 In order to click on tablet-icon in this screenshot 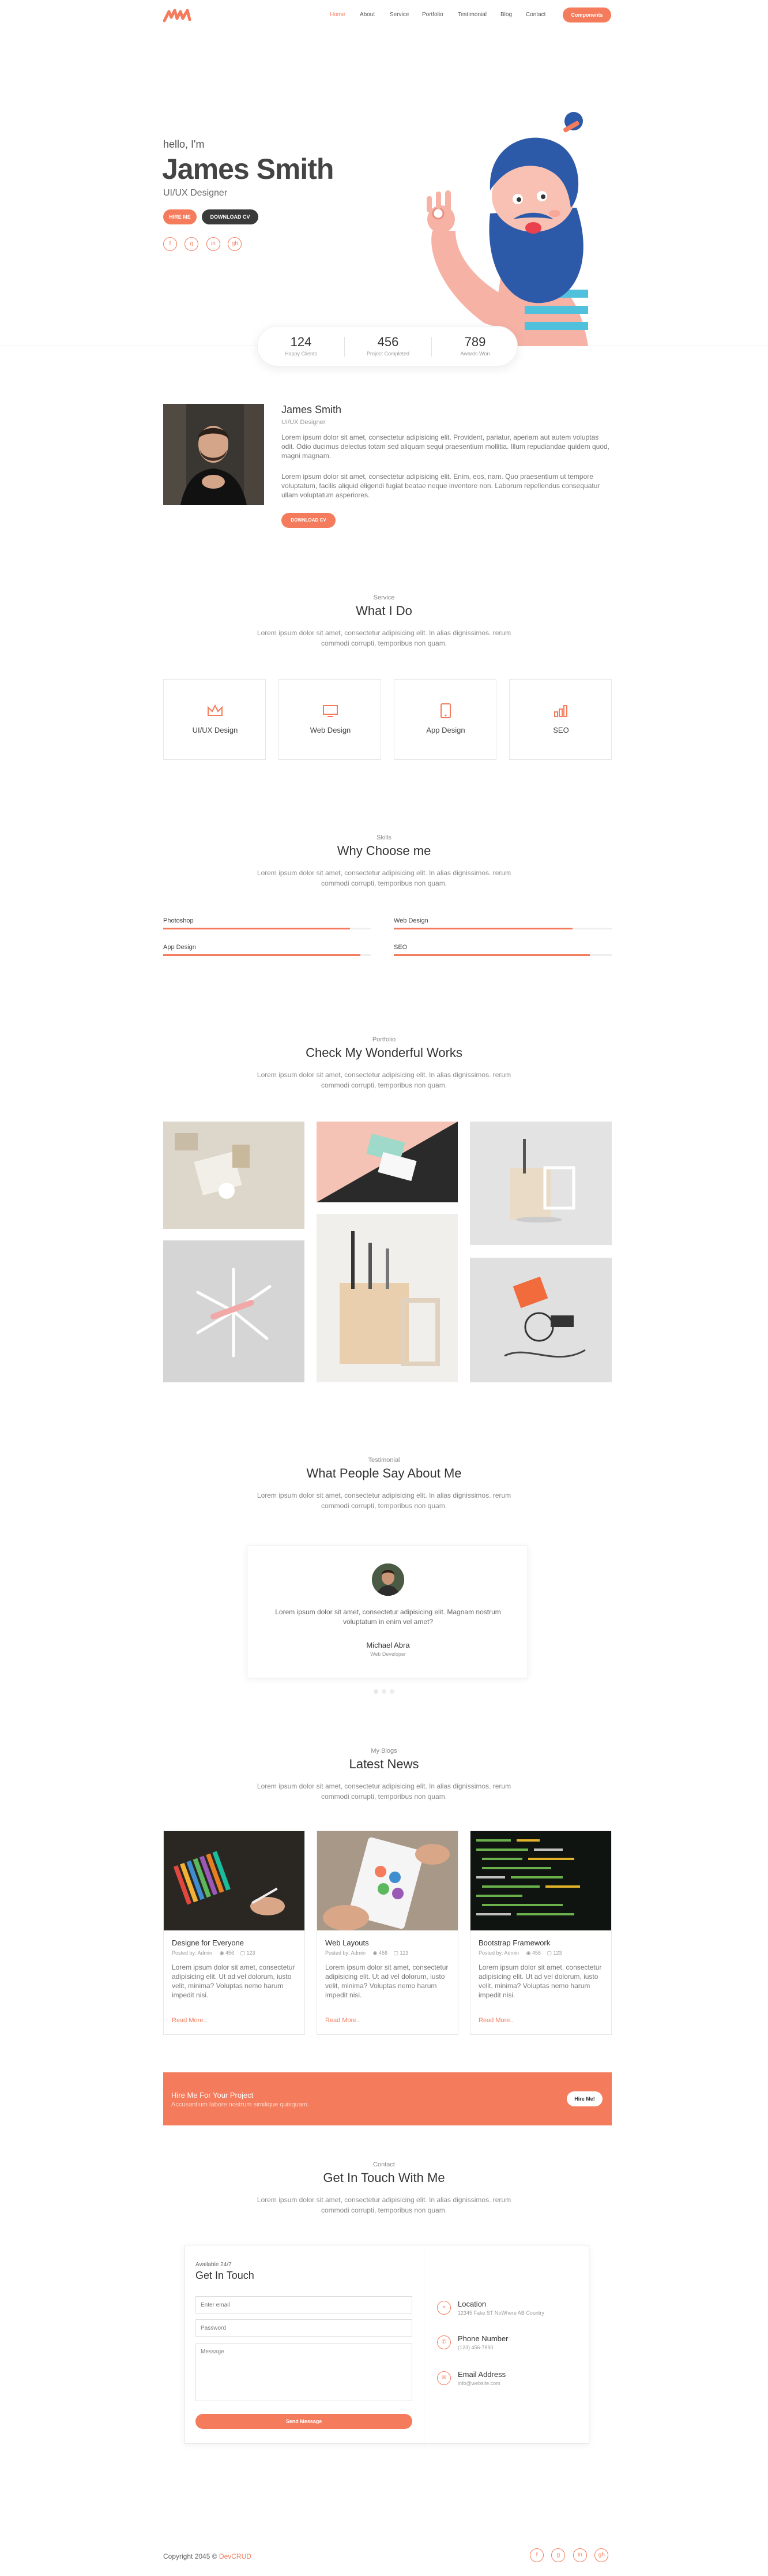, I will do `click(445, 711)`.